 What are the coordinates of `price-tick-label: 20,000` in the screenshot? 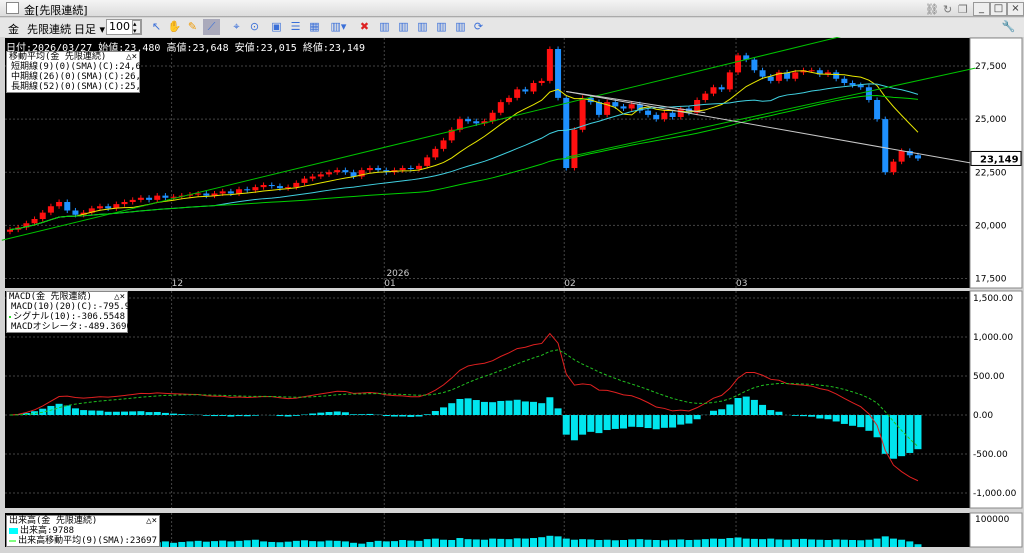 It's located at (991, 226).